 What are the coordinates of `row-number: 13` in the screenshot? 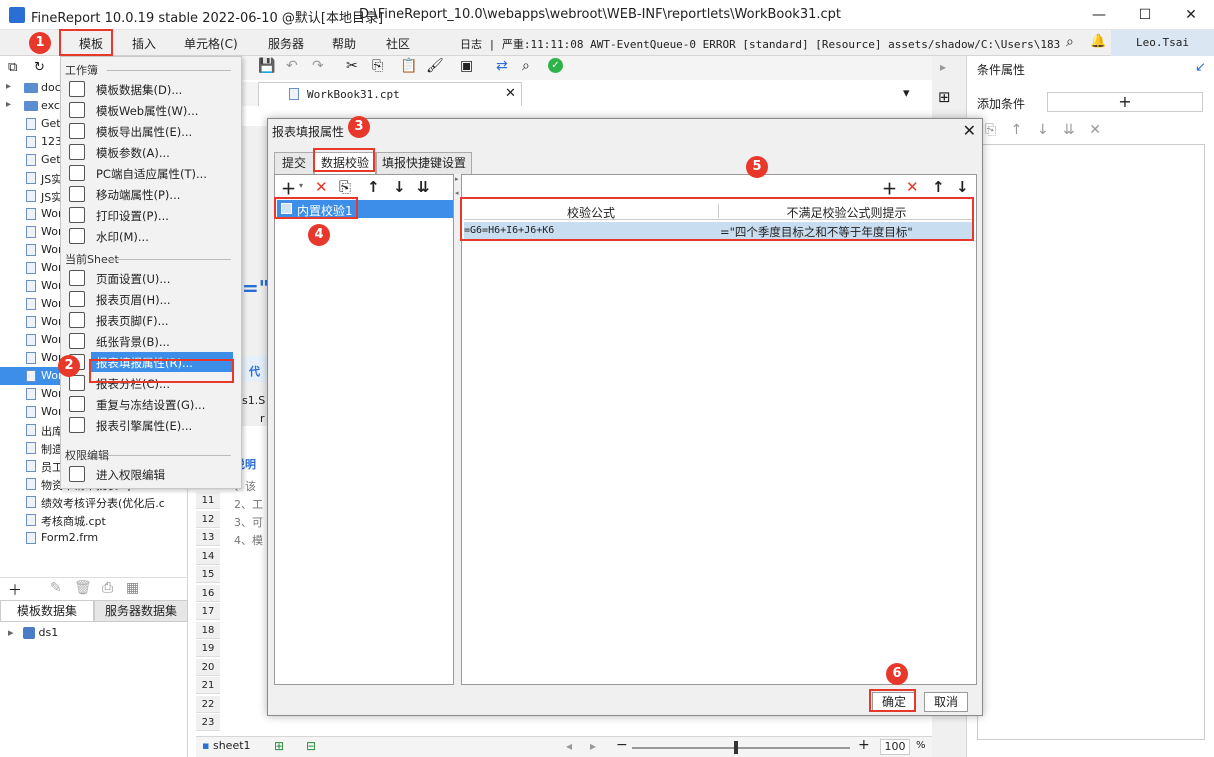 It's located at (208, 537).